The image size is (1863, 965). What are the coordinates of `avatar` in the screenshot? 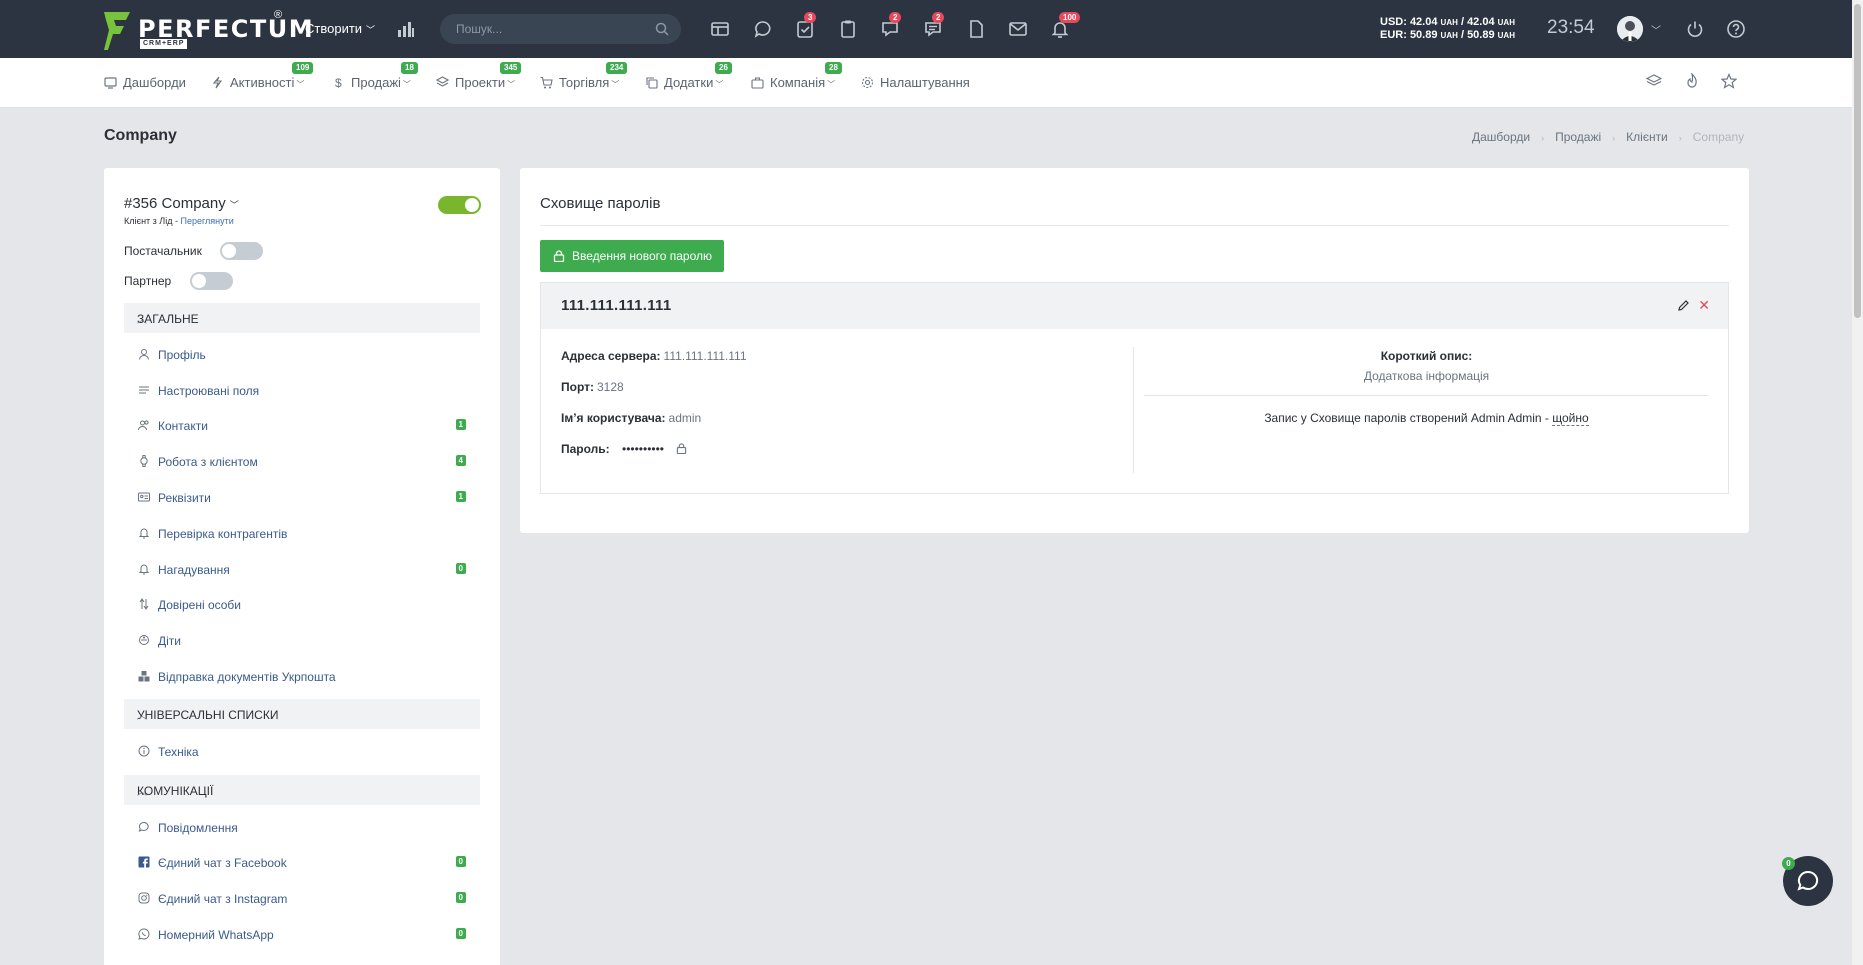 It's located at (1630, 29).